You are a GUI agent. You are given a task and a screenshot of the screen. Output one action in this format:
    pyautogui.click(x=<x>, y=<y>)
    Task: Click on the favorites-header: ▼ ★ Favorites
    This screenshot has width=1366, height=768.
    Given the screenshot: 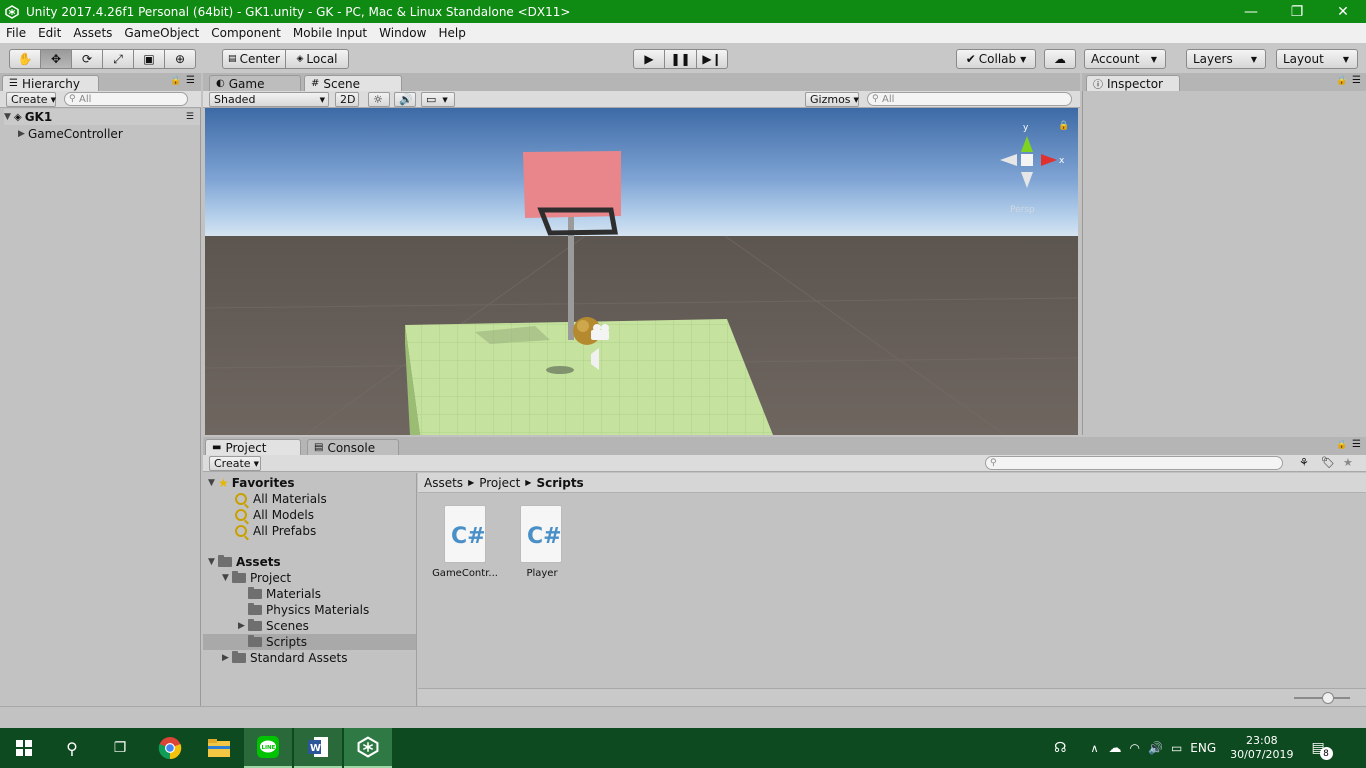 What is the action you would take?
    pyautogui.click(x=251, y=483)
    